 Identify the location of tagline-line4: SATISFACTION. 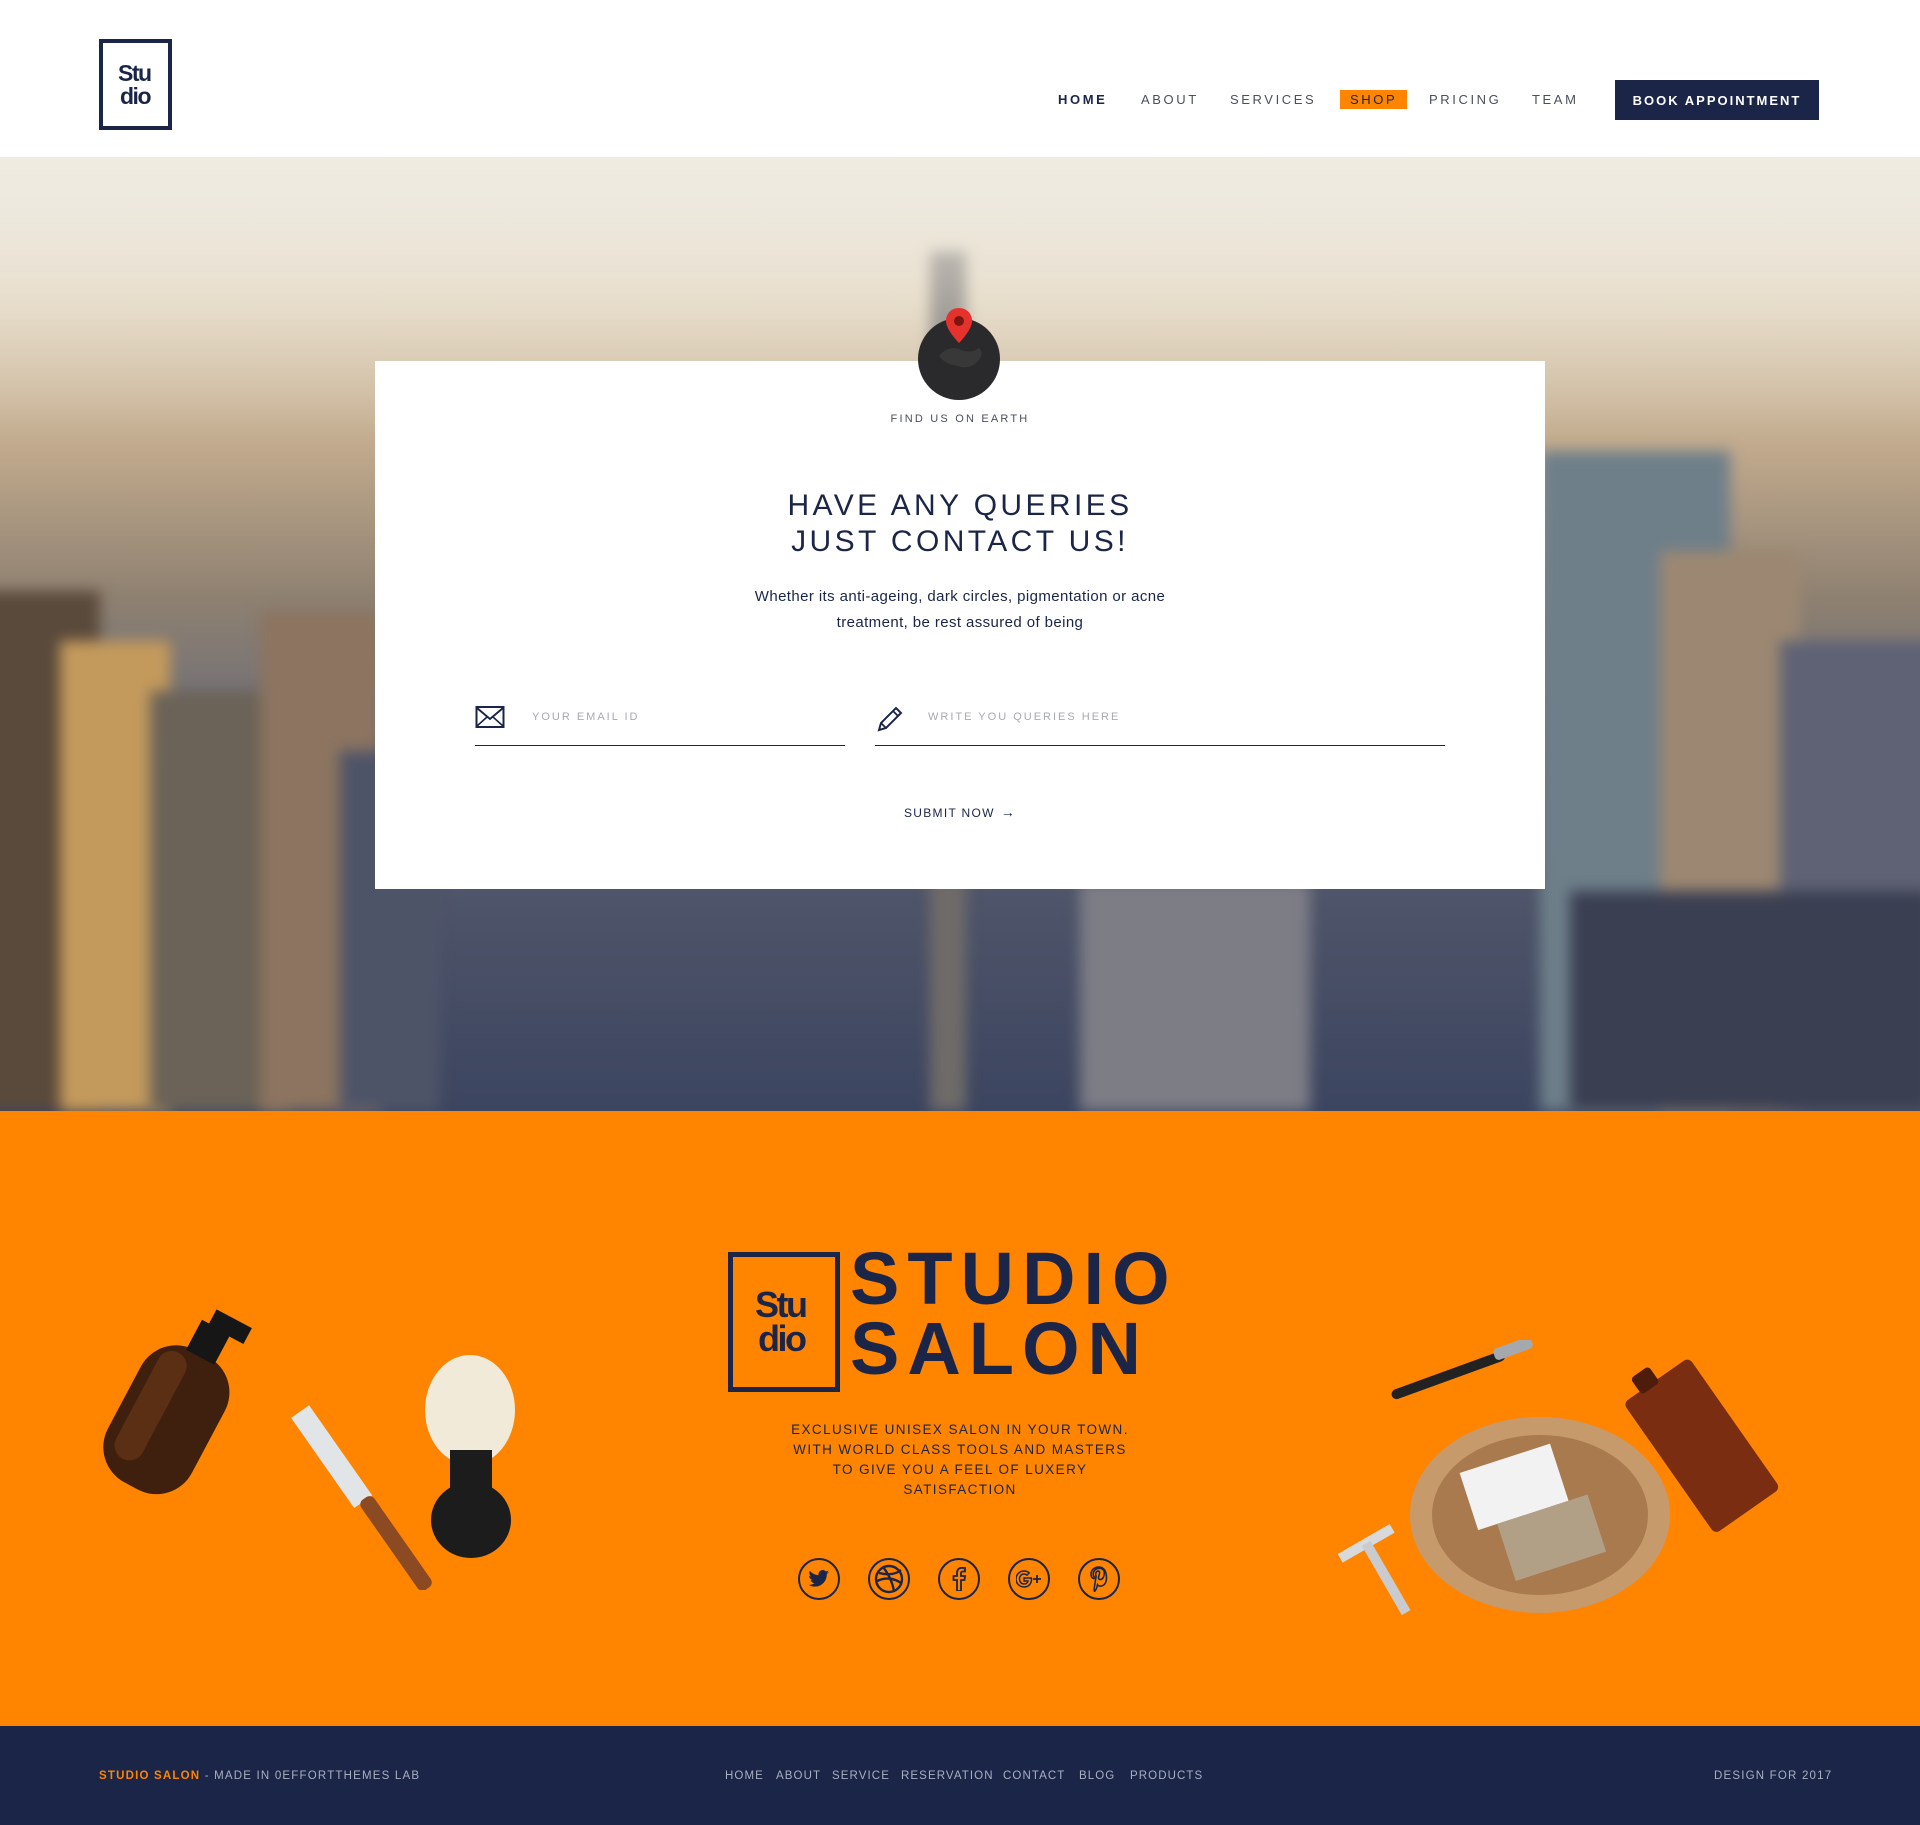
(960, 1489).